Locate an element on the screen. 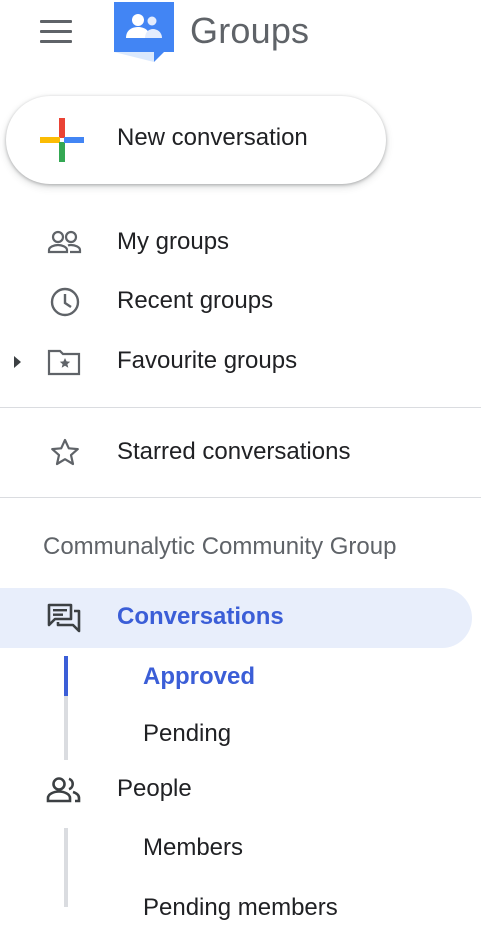 This screenshot has height=936, width=487. nav-starred-label: Starred conversations is located at coordinates (234, 451).